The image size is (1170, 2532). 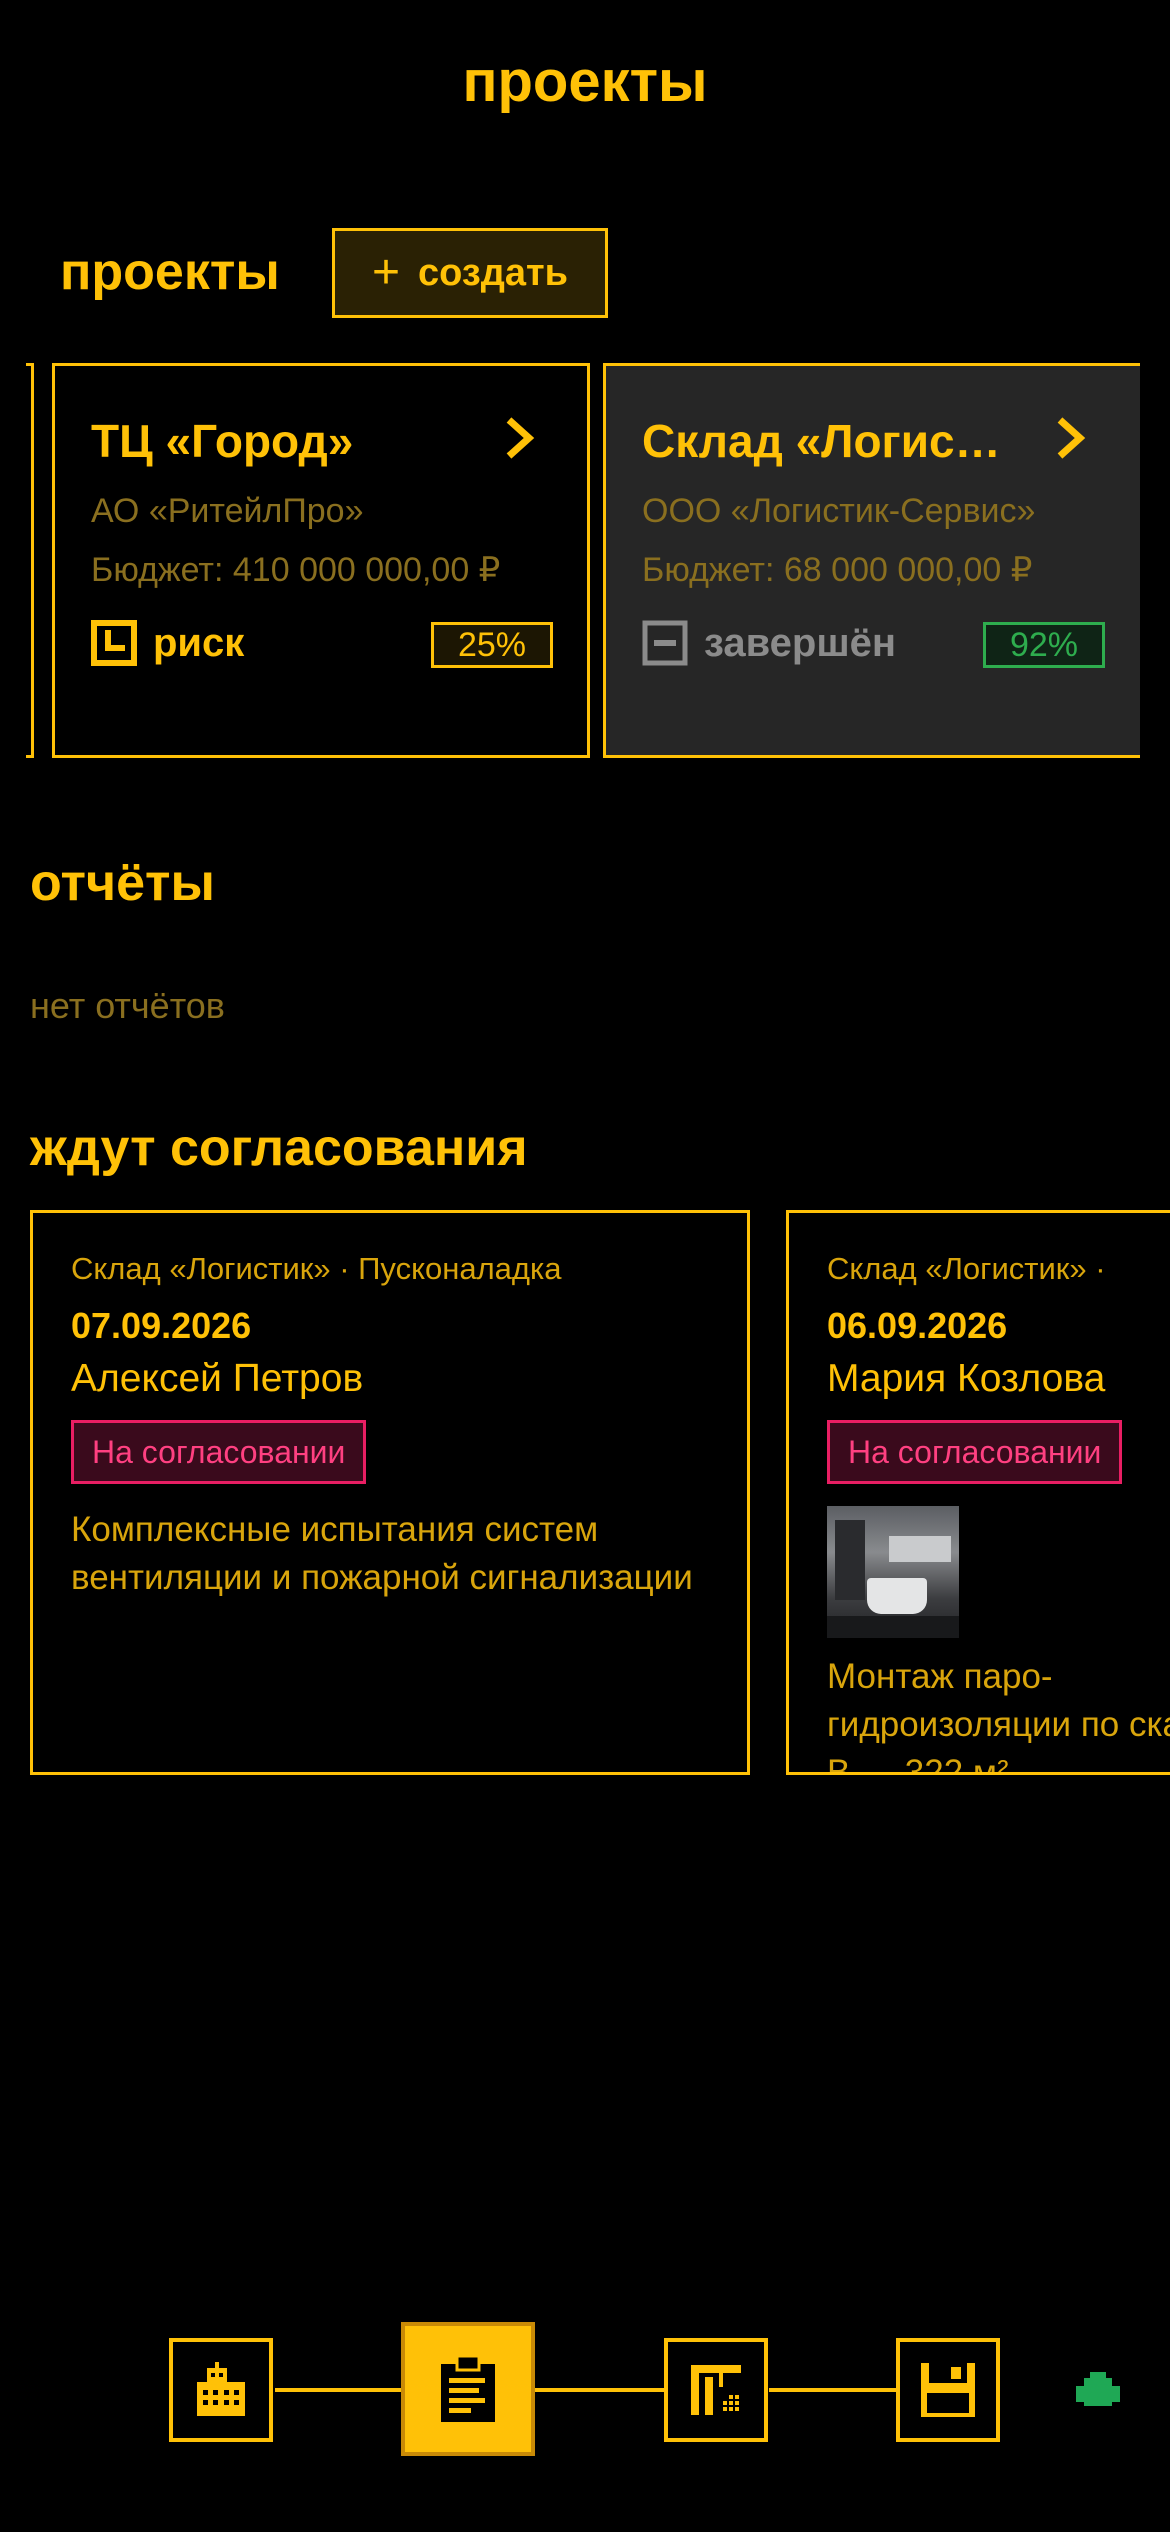 I want to click on nav-reports-button, so click(x=468, y=2389).